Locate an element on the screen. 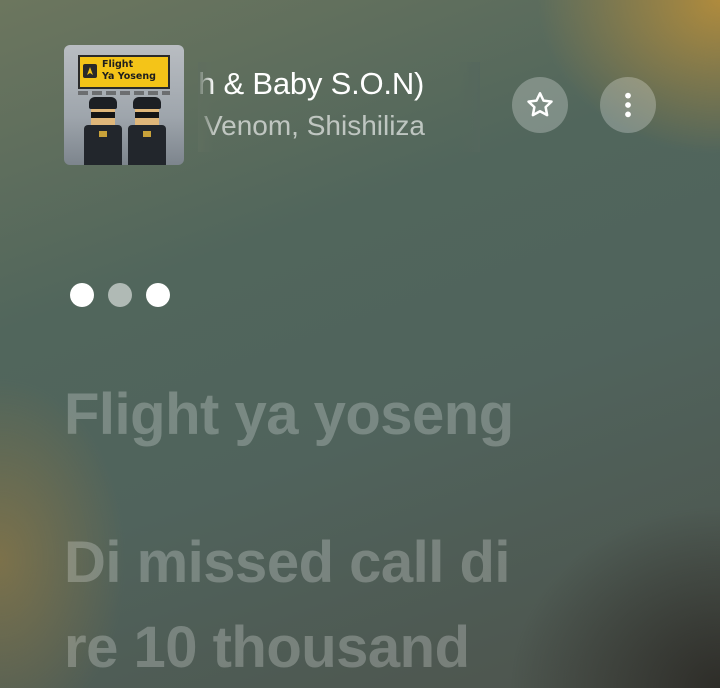 The width and height of the screenshot is (720, 688). track-info: h & Baby S.O.N) Venom, Shishiliza is located at coordinates (339, 107).